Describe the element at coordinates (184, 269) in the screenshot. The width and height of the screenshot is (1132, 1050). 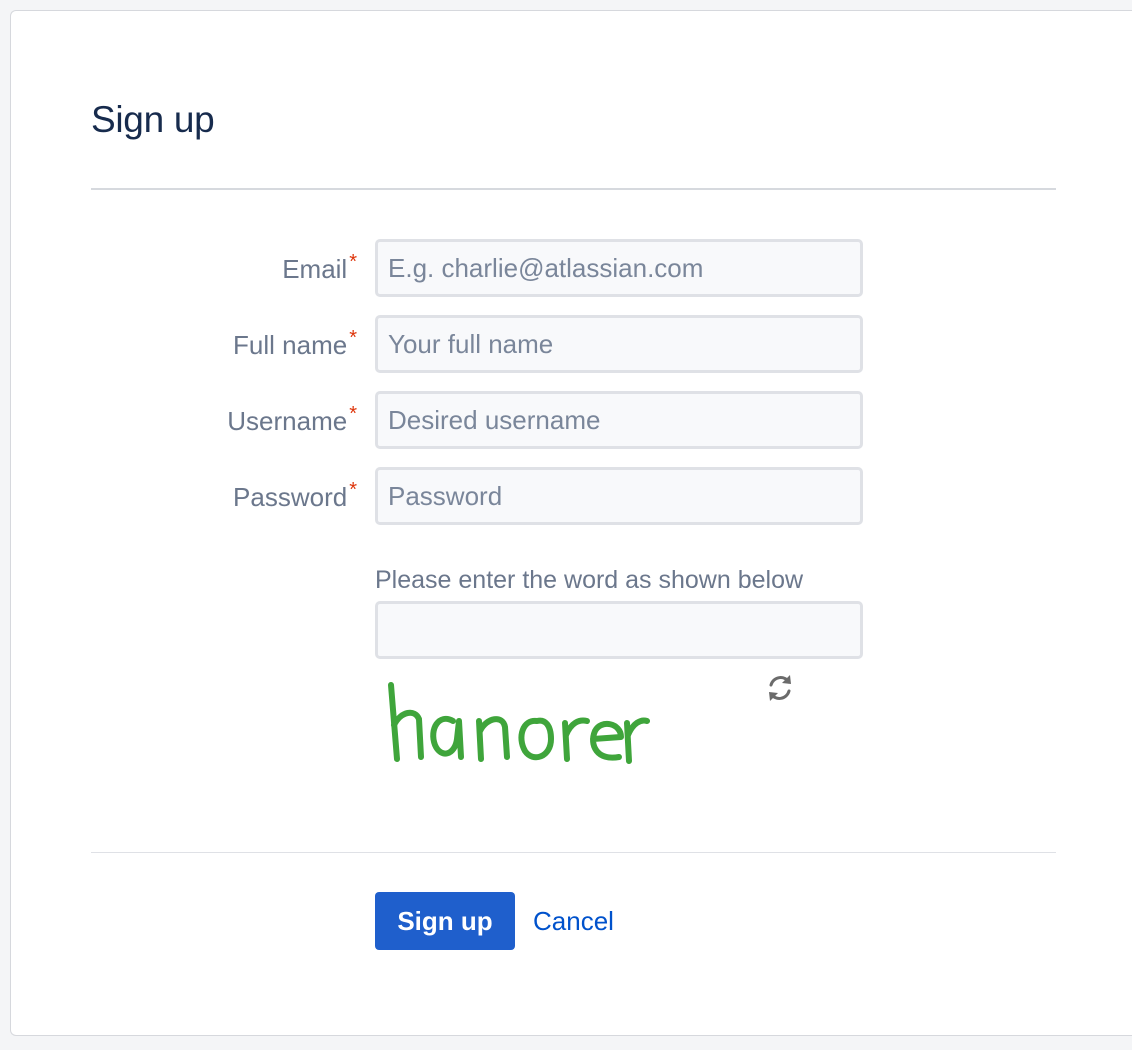
I see `email-label-row: Email *` at that location.